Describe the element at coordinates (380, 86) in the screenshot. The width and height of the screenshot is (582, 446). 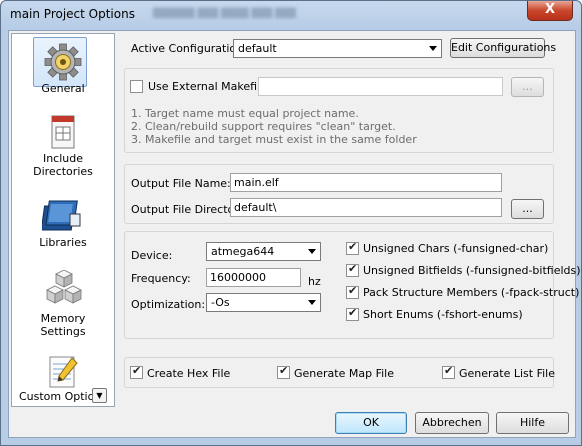
I see `makefile-path-field` at that location.